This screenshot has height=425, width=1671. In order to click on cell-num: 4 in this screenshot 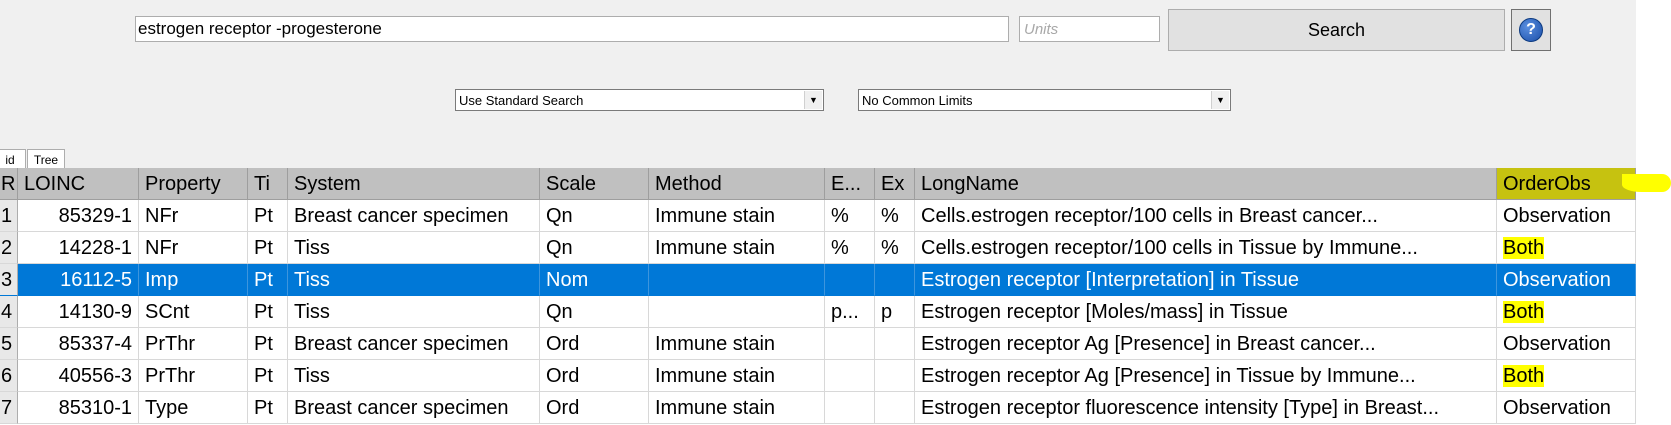, I will do `click(9, 312)`.